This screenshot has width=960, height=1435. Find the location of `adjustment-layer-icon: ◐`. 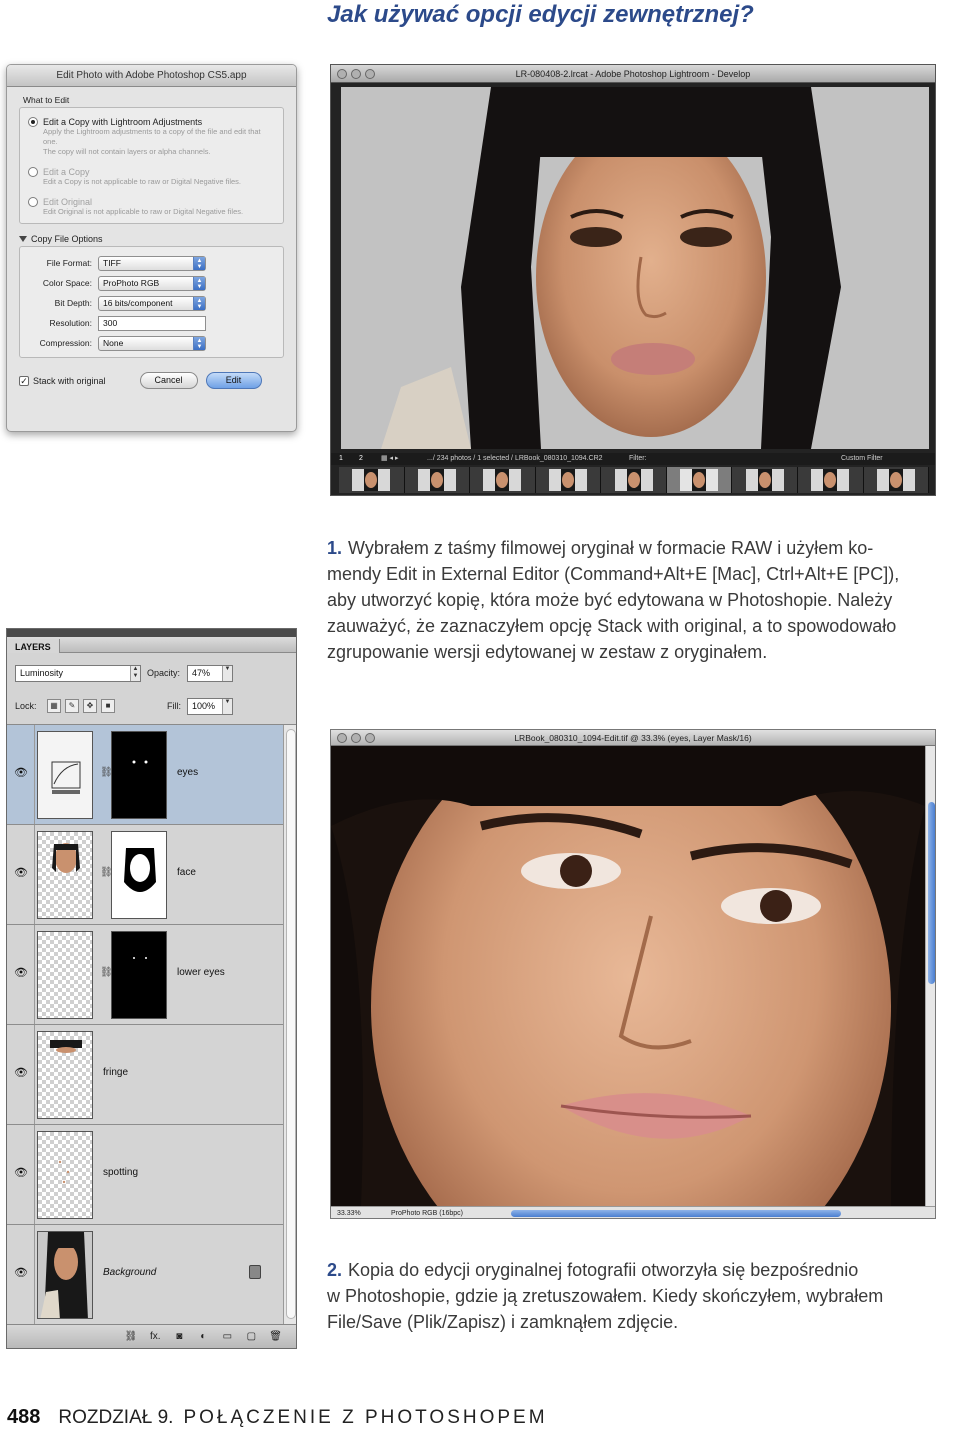

adjustment-layer-icon: ◐ is located at coordinates (203, 1336).